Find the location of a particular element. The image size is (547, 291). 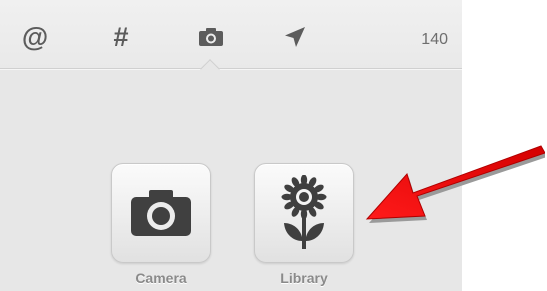

mention-button: @ is located at coordinates (35, 37).